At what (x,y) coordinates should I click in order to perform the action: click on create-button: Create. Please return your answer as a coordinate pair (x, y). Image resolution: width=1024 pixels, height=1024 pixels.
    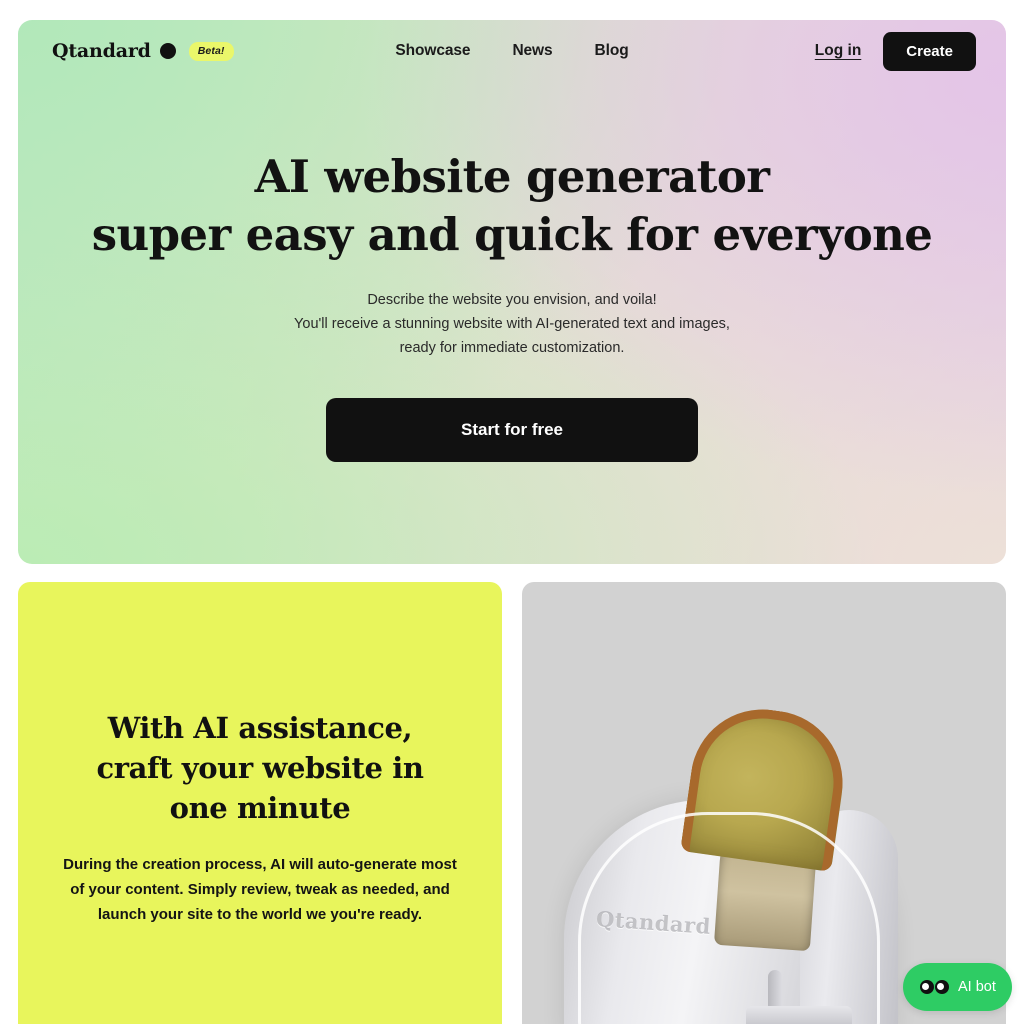
    Looking at the image, I should click on (929, 51).